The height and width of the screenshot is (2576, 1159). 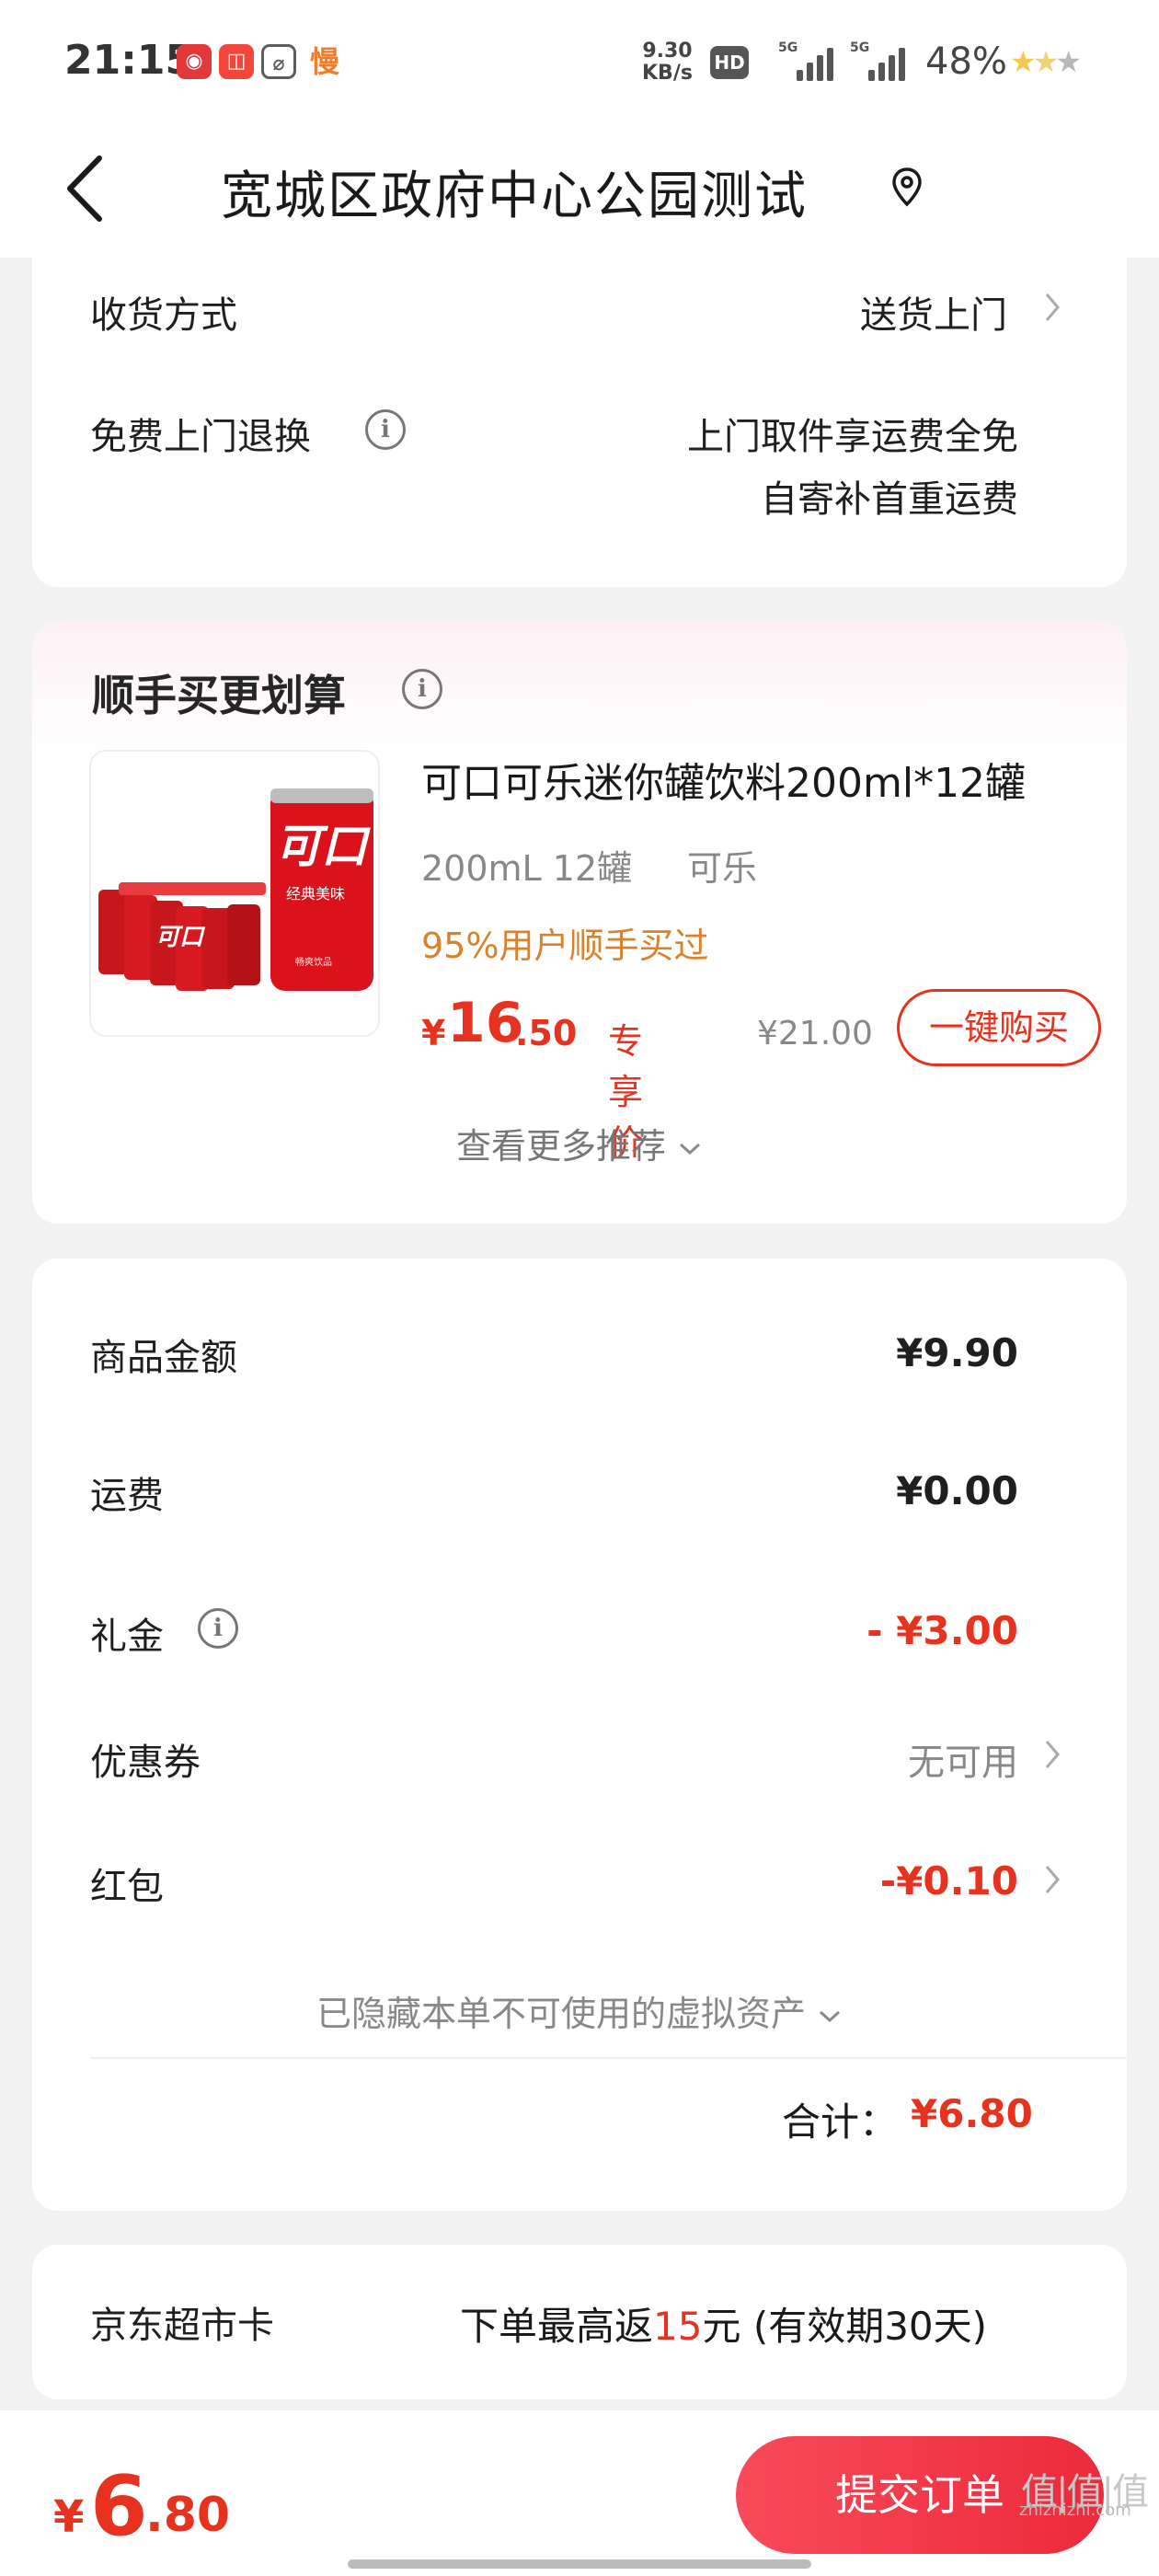 What do you see at coordinates (315, 894) in the screenshot?
I see `svg-text: 经典美味` at bounding box center [315, 894].